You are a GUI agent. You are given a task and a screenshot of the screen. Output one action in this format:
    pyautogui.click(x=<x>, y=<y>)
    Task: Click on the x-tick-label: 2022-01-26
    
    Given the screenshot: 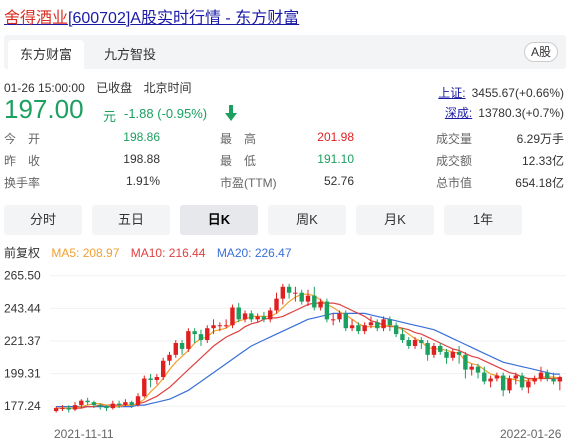 What is the action you would take?
    pyautogui.click(x=531, y=434)
    